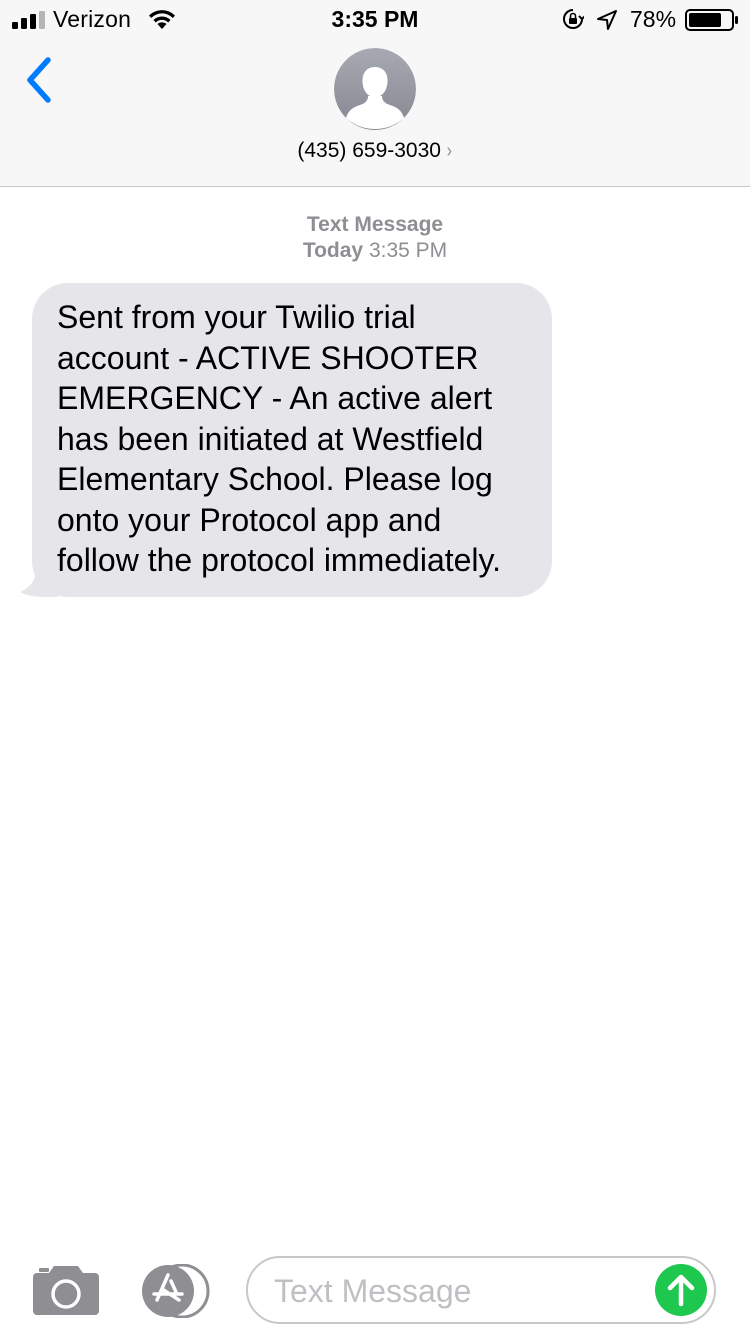  Describe the element at coordinates (408, 250) in the screenshot. I see `time-label: 3:35 PM` at that location.